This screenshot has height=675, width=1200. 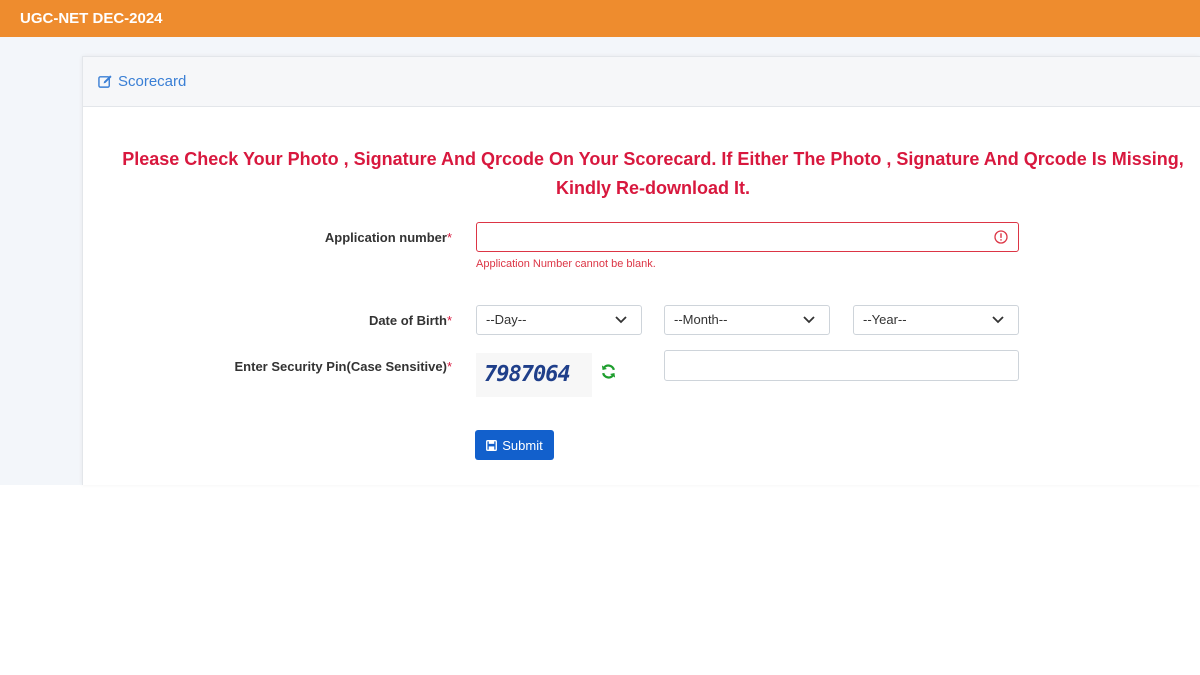 What do you see at coordinates (152, 81) in the screenshot?
I see `panel-title: Scorecard` at bounding box center [152, 81].